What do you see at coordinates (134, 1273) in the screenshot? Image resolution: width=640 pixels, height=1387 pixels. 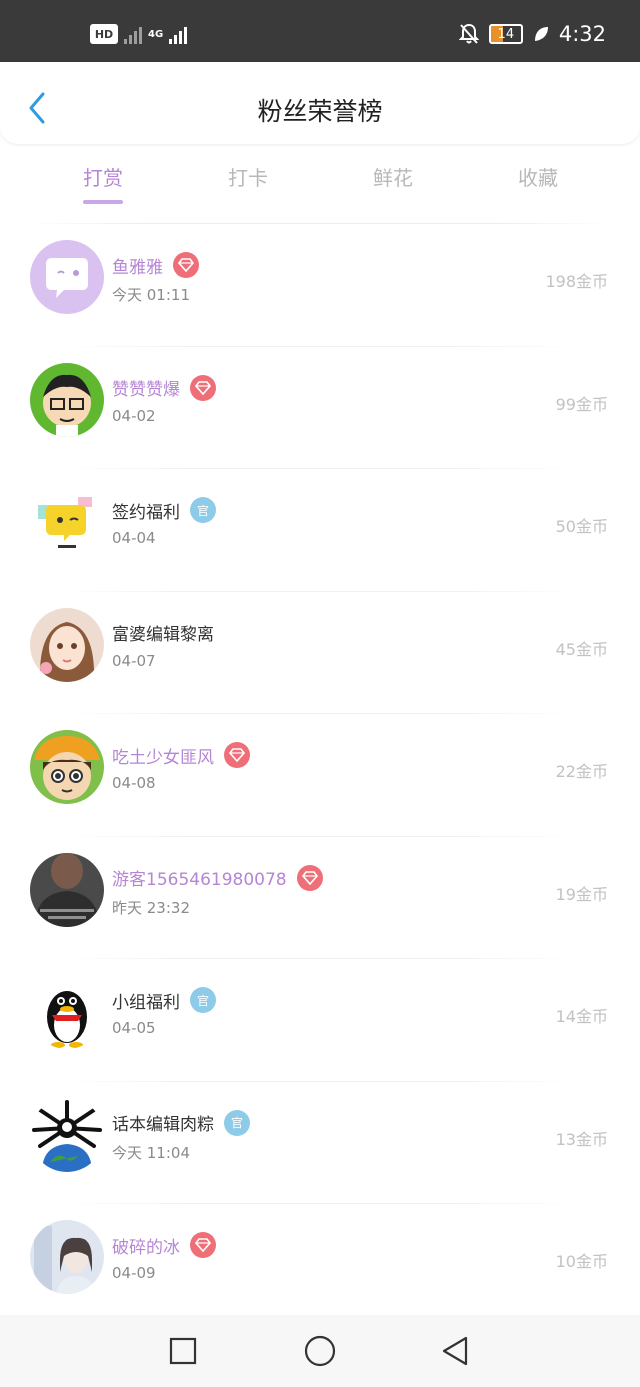 I see `fan-date: 04-09` at bounding box center [134, 1273].